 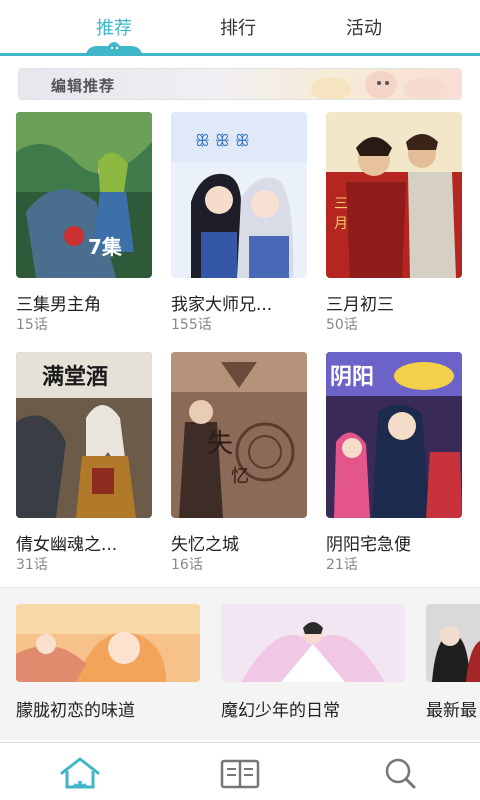 I want to click on comic-title: 三月初三, so click(x=360, y=305).